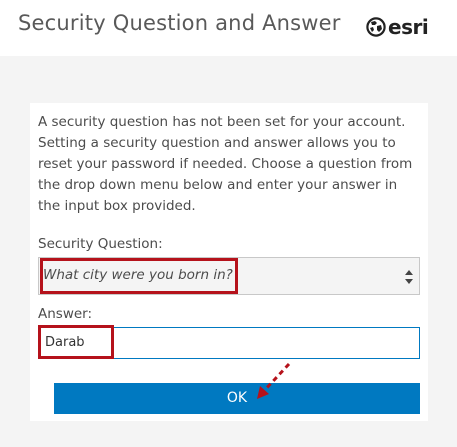  What do you see at coordinates (179, 23) in the screenshot?
I see `page-title: Security Question and Answer` at bounding box center [179, 23].